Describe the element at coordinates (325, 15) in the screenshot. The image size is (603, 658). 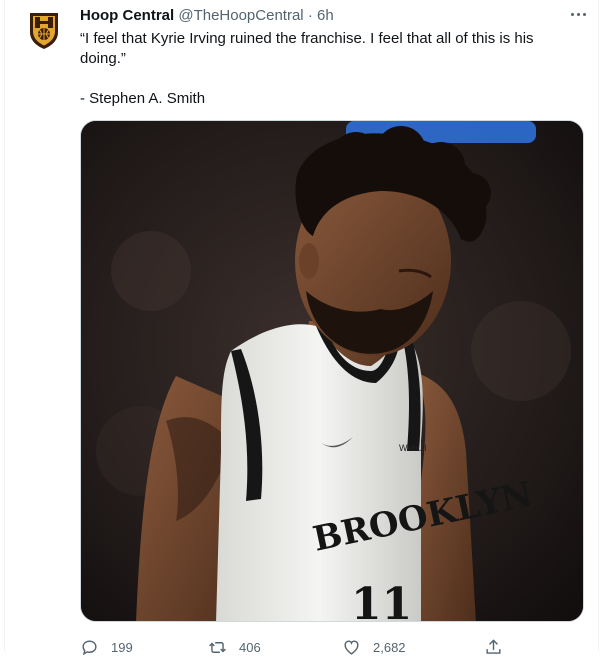
I see `tweet-timestamp: 6h` at that location.